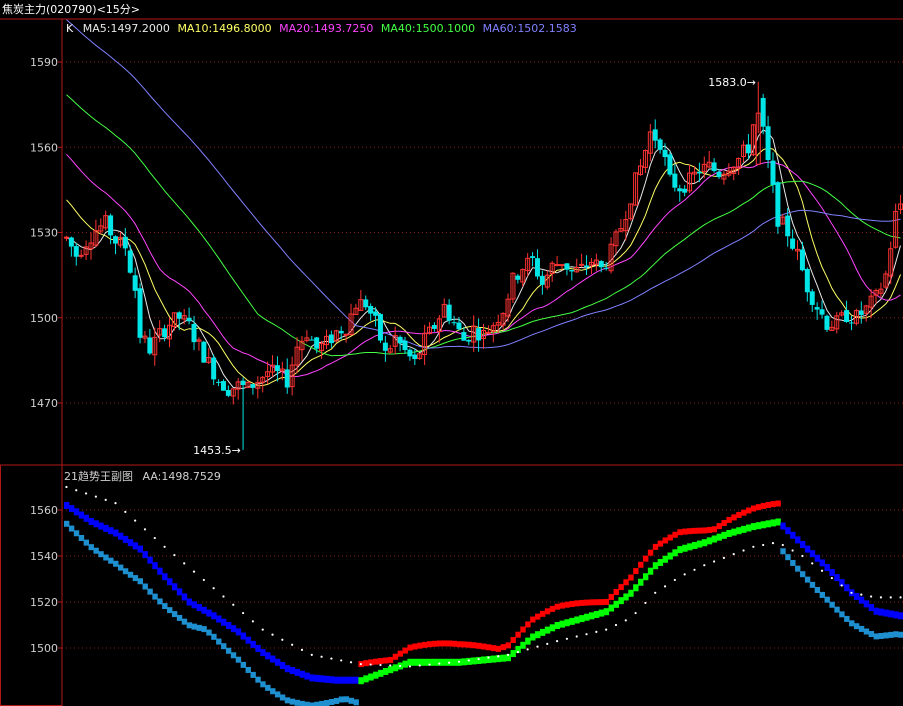 Image resolution: width=903 pixels, height=706 pixels. Describe the element at coordinates (44, 147) in the screenshot. I see `main-y-tick-label: 1560` at that location.